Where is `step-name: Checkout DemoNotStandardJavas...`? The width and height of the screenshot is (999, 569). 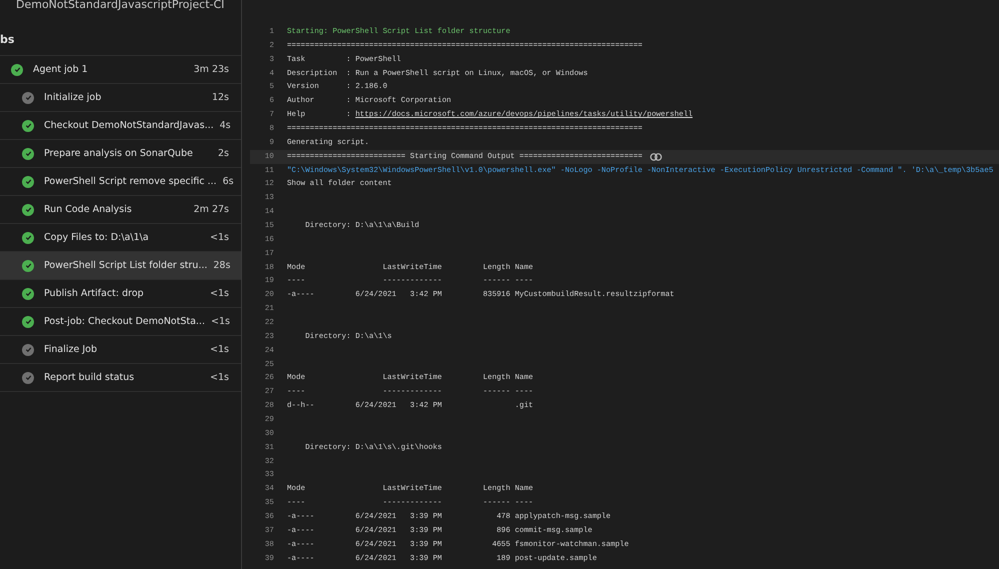
step-name: Checkout DemoNotStandardJavas... is located at coordinates (129, 125).